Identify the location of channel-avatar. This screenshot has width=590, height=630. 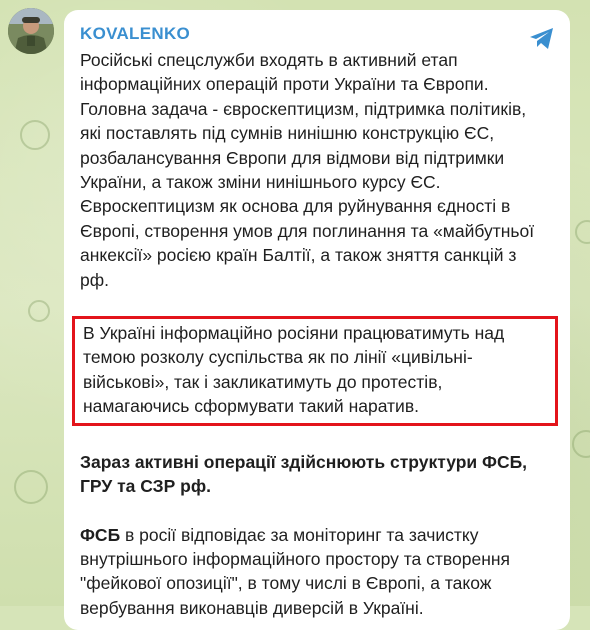
(31, 31).